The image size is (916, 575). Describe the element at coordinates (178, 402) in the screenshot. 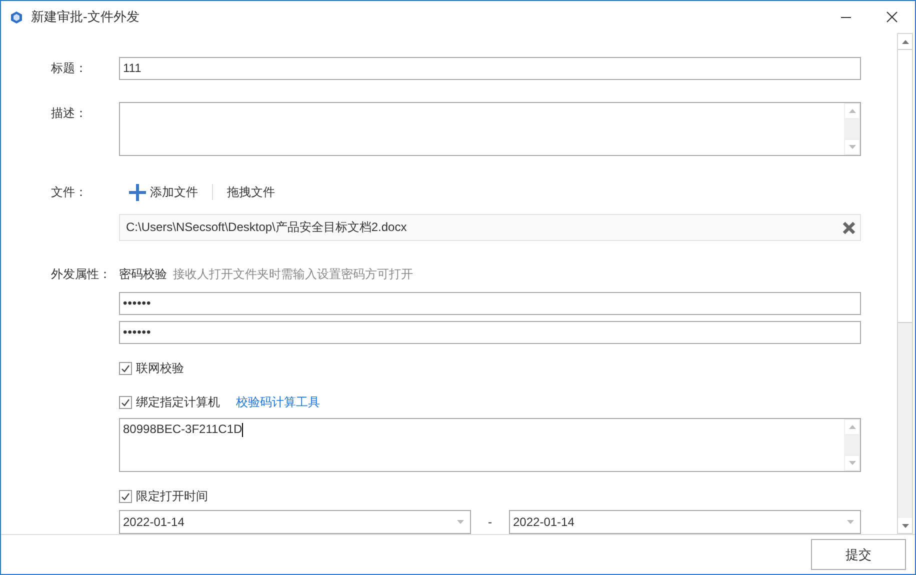

I see `checkbox-label: 绑定指定计算机` at that location.